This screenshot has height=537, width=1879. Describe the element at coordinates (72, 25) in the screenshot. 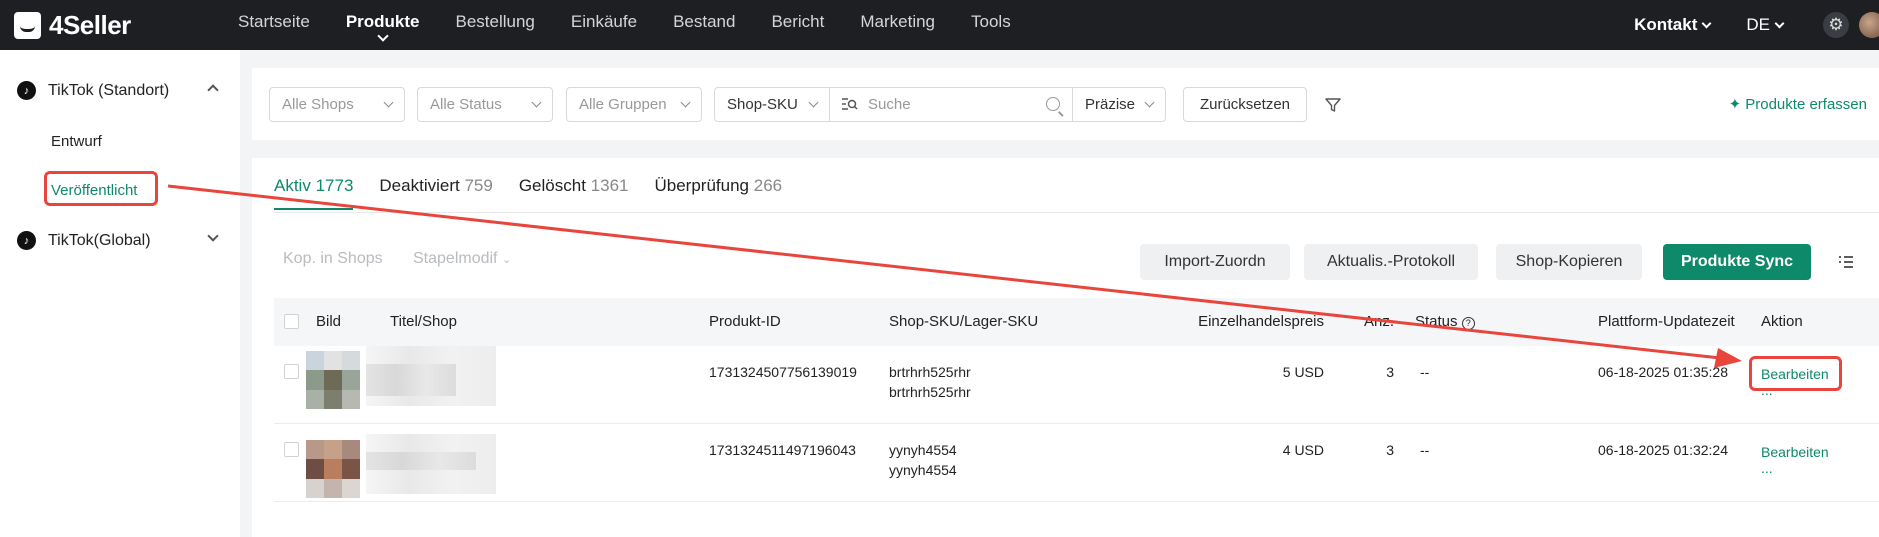

I see `logo: 4Seller` at that location.